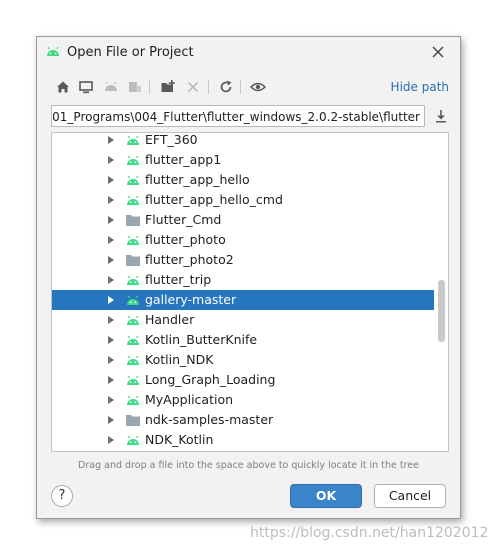 This screenshot has height=554, width=496. I want to click on title-bar: Open File or Project, so click(248, 53).